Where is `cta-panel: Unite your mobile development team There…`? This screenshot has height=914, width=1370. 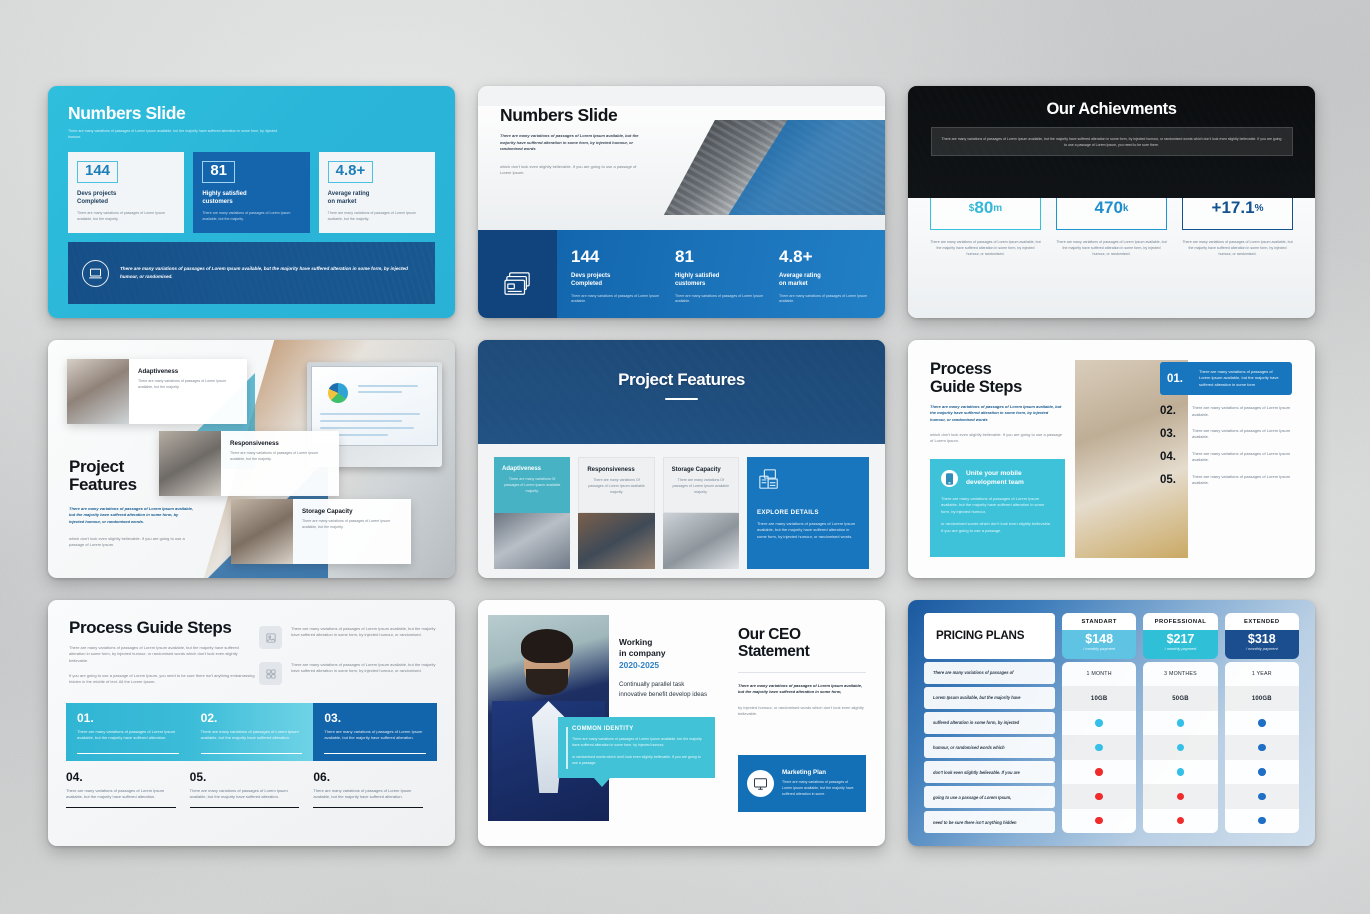
cta-panel: Unite your mobile development team There… is located at coordinates (997, 508).